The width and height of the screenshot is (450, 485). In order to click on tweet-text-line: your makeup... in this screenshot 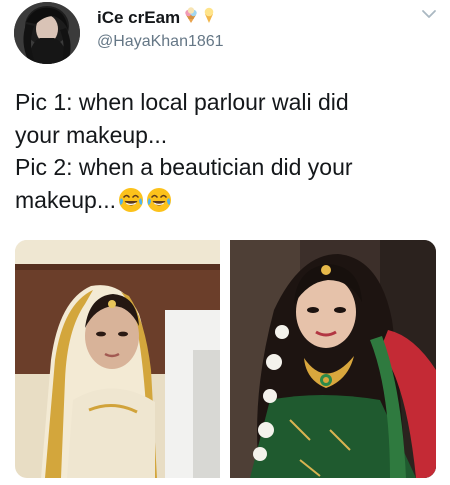, I will do `click(91, 134)`.